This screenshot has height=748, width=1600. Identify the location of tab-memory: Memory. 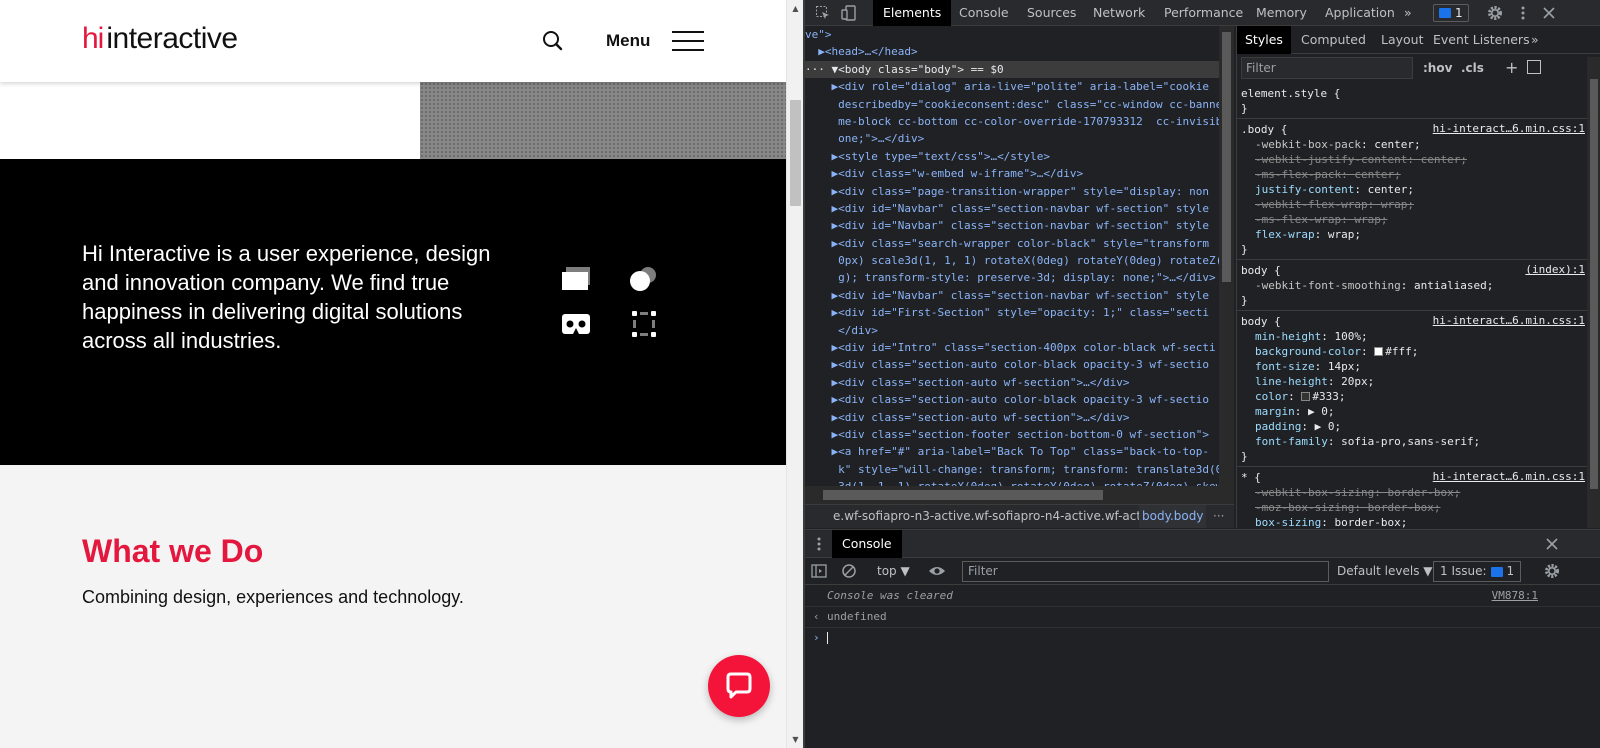
(1281, 13).